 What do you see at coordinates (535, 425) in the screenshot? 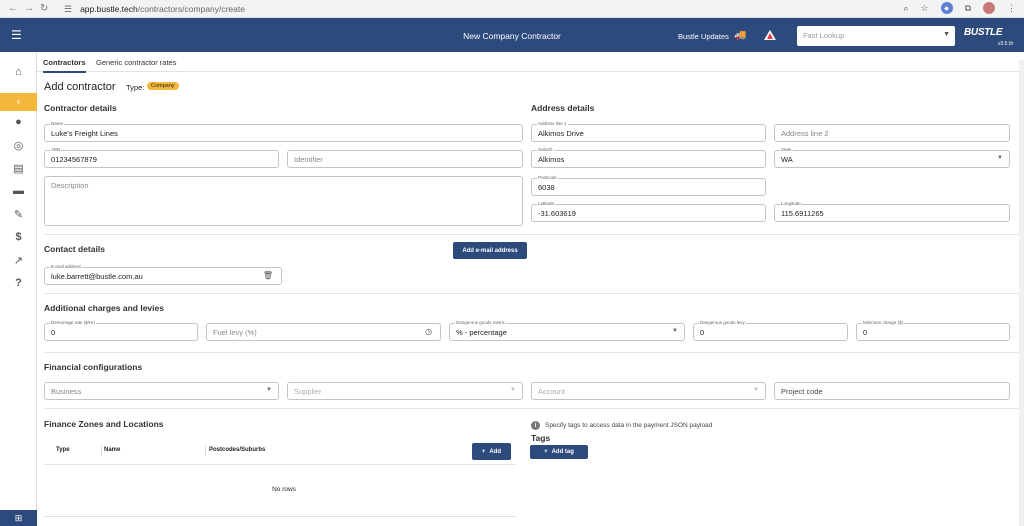
I see `info-icon: i` at bounding box center [535, 425].